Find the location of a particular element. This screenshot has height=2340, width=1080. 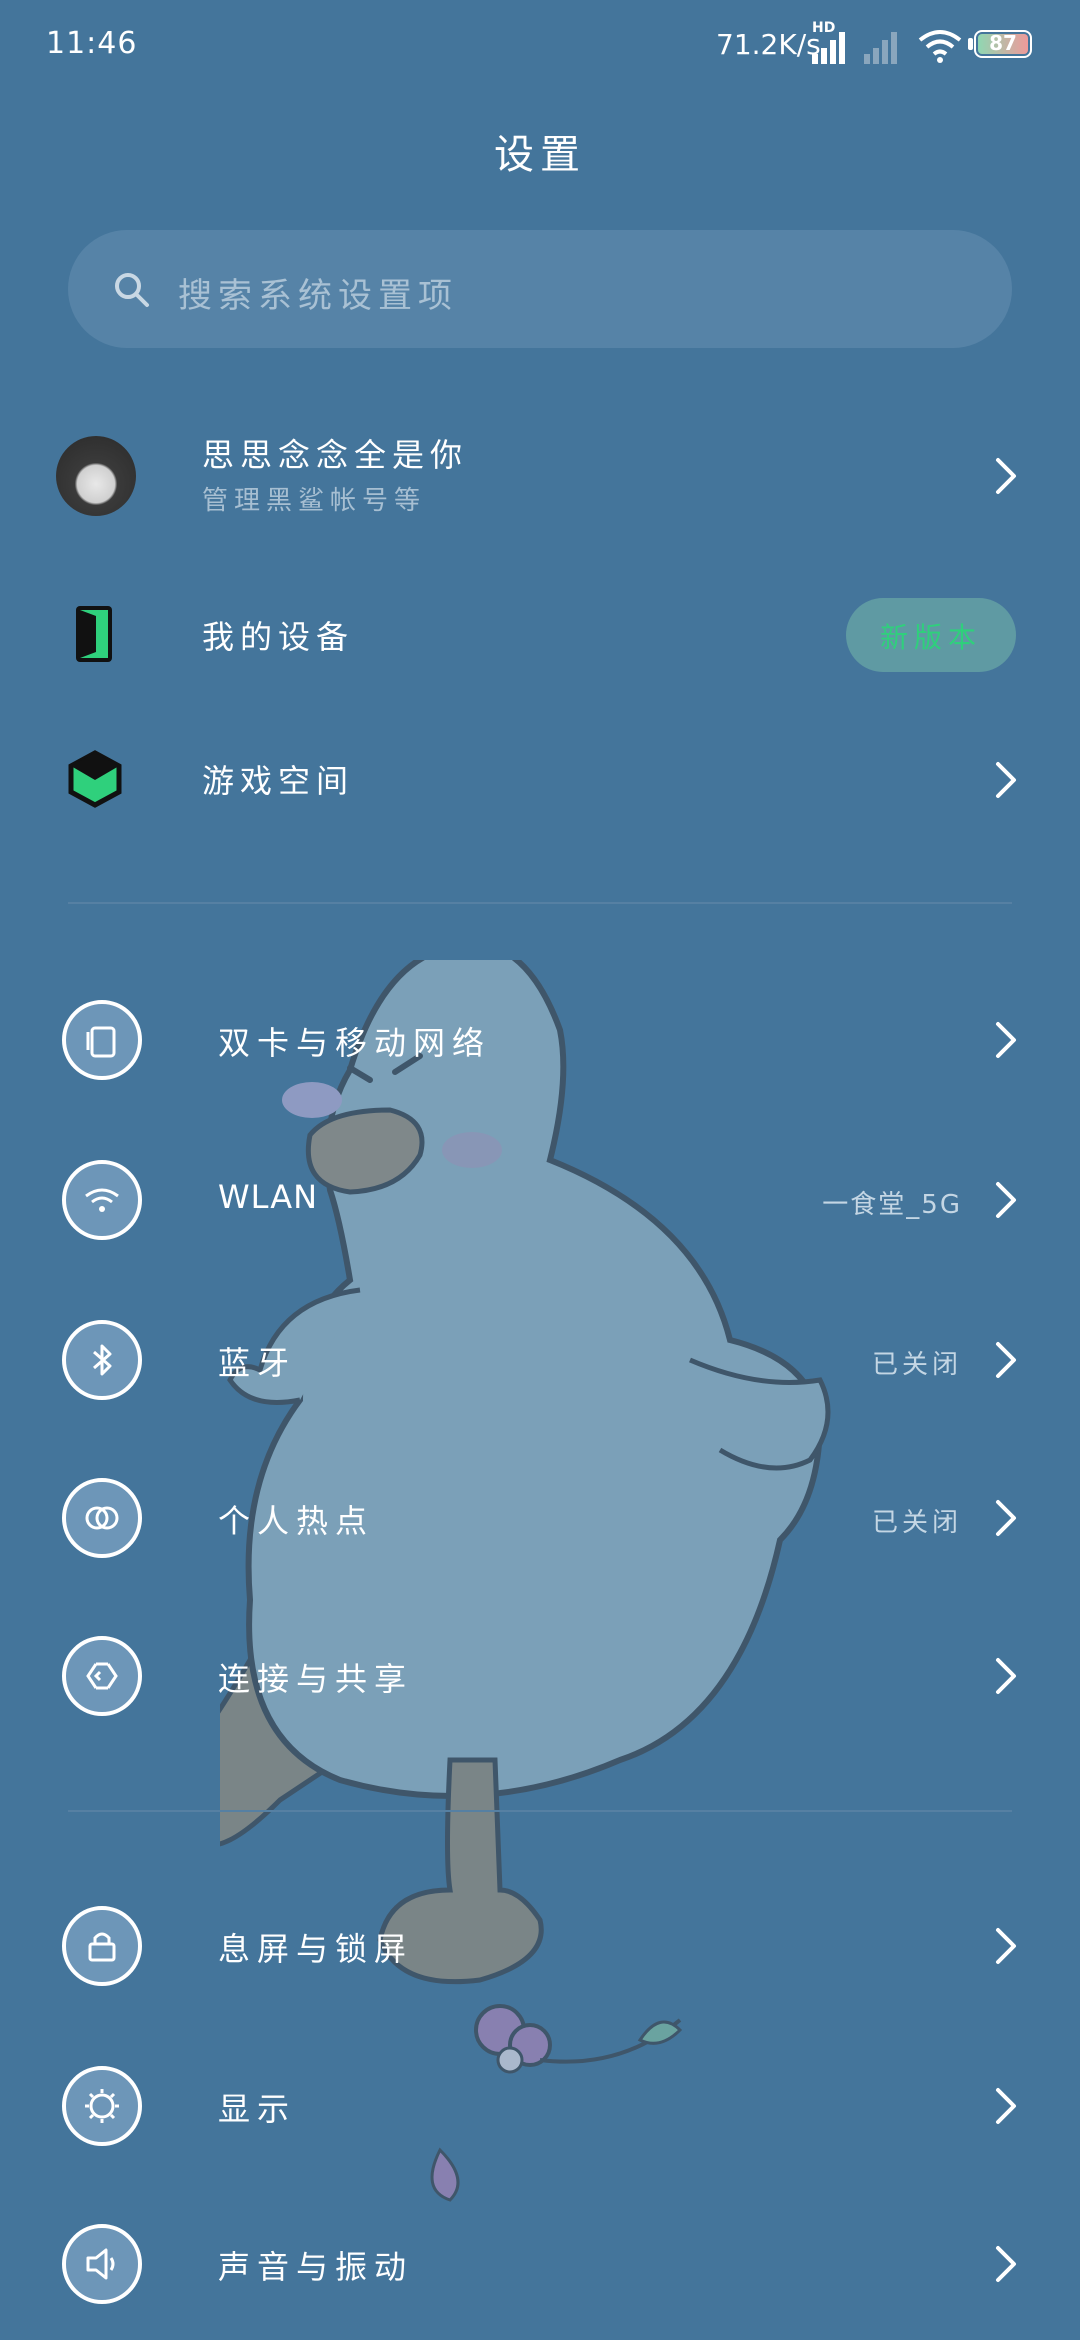

connection-share-label: 连接与共享 is located at coordinates (316, 1679).